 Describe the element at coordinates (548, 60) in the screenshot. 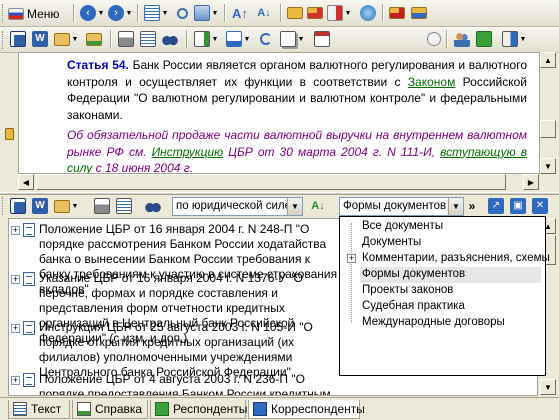

I see `scroll-up-button: ▲` at that location.